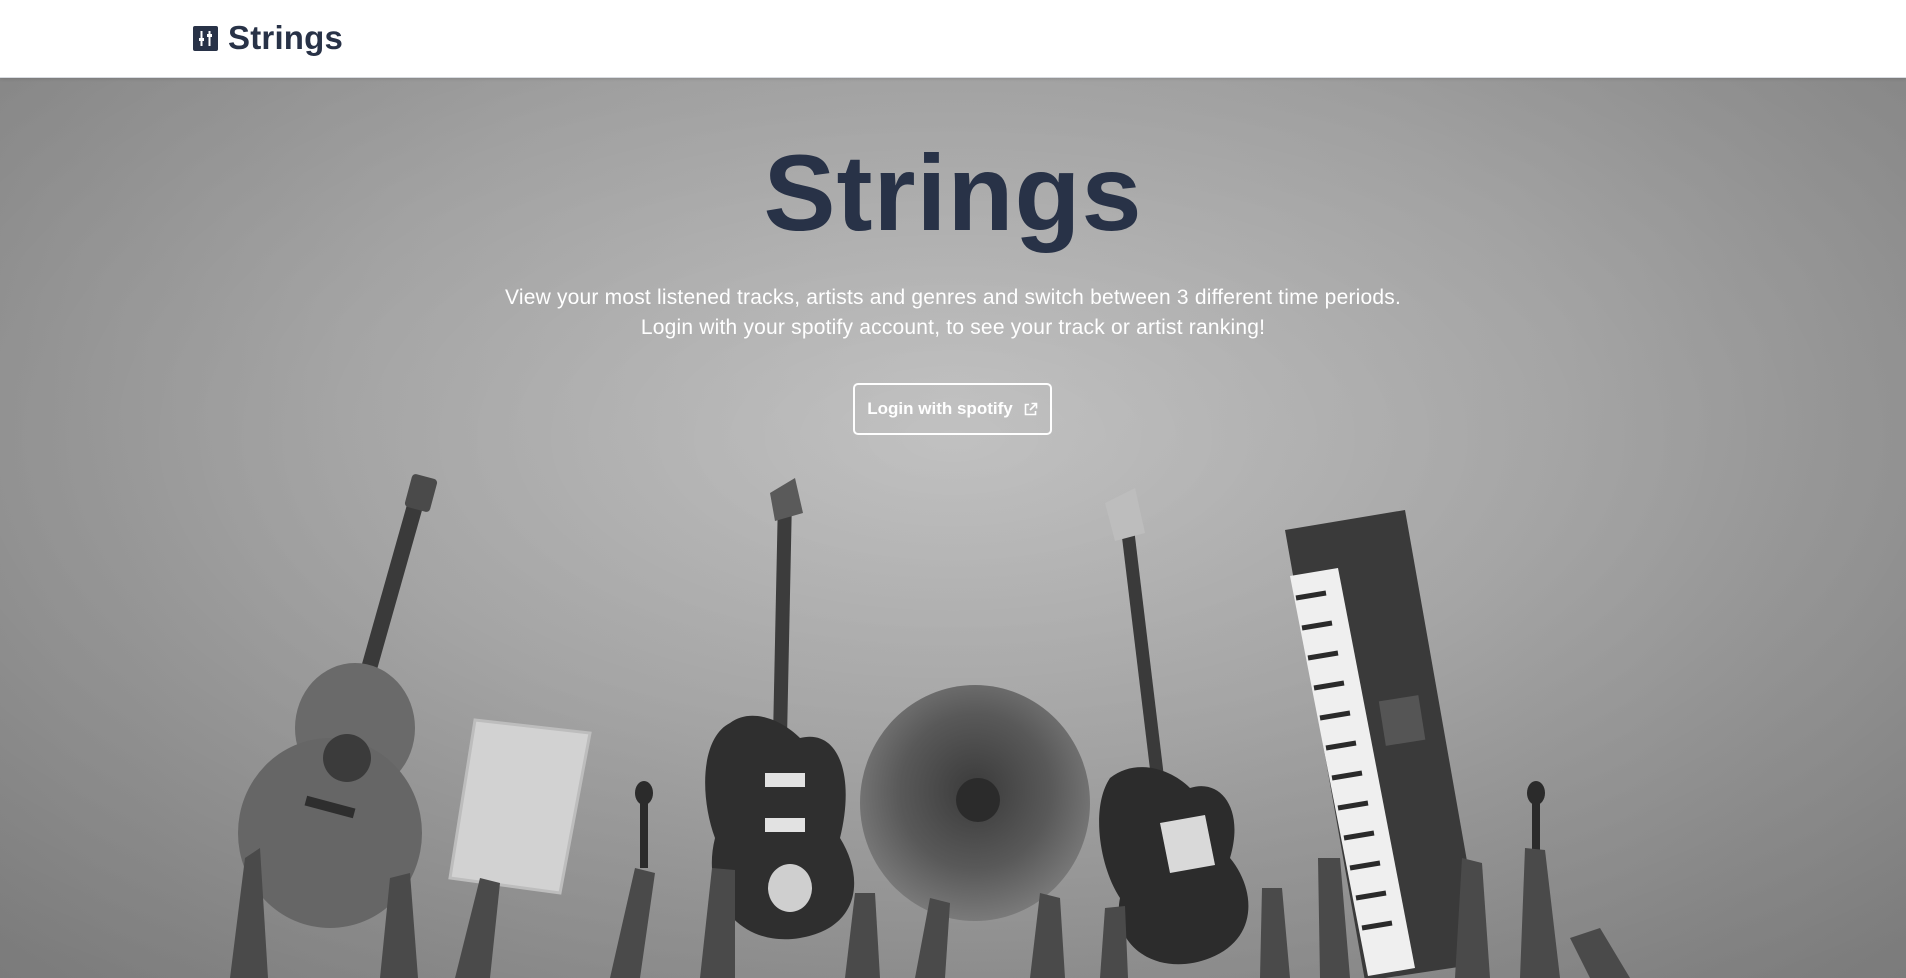 The width and height of the screenshot is (1906, 978). I want to click on brand-name: Strings, so click(286, 37).